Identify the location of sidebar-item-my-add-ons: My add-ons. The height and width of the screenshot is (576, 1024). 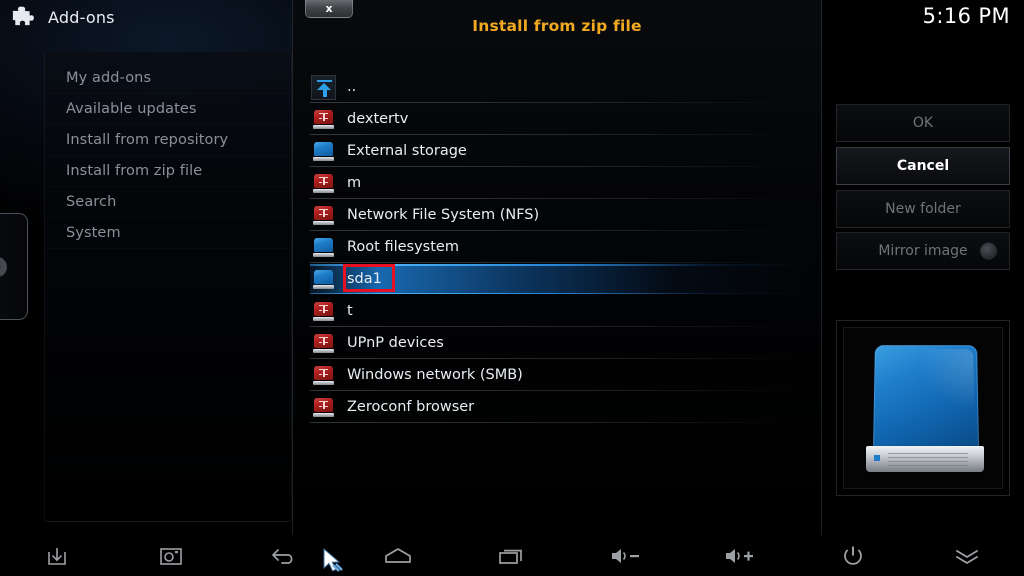
(168, 78).